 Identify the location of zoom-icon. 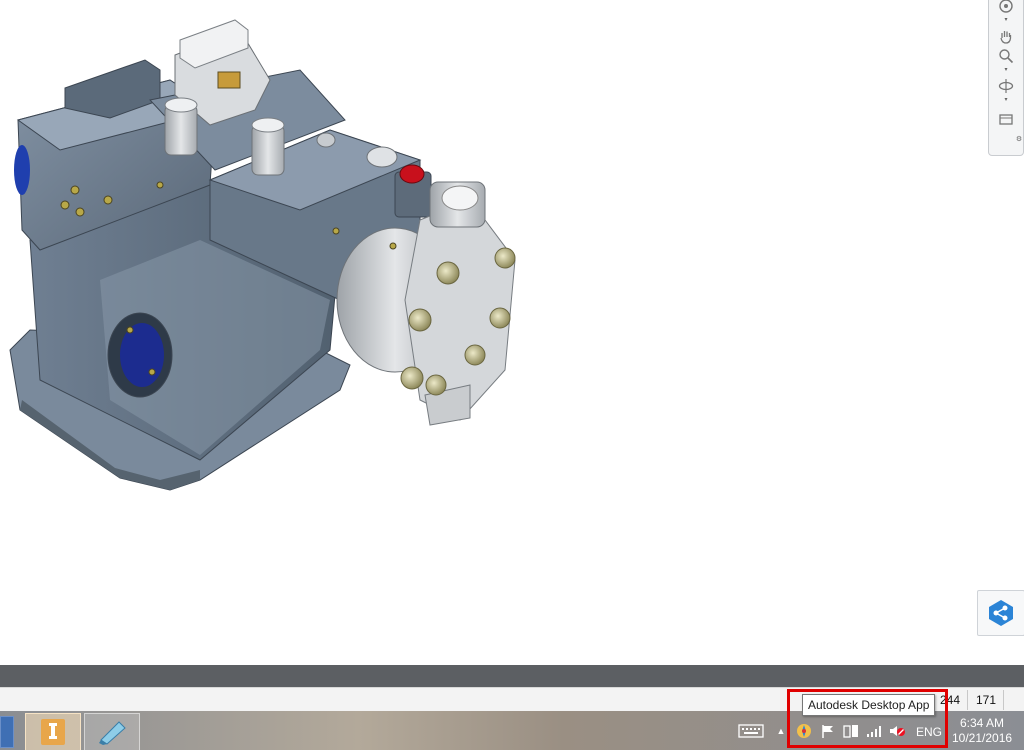
(1006, 56).